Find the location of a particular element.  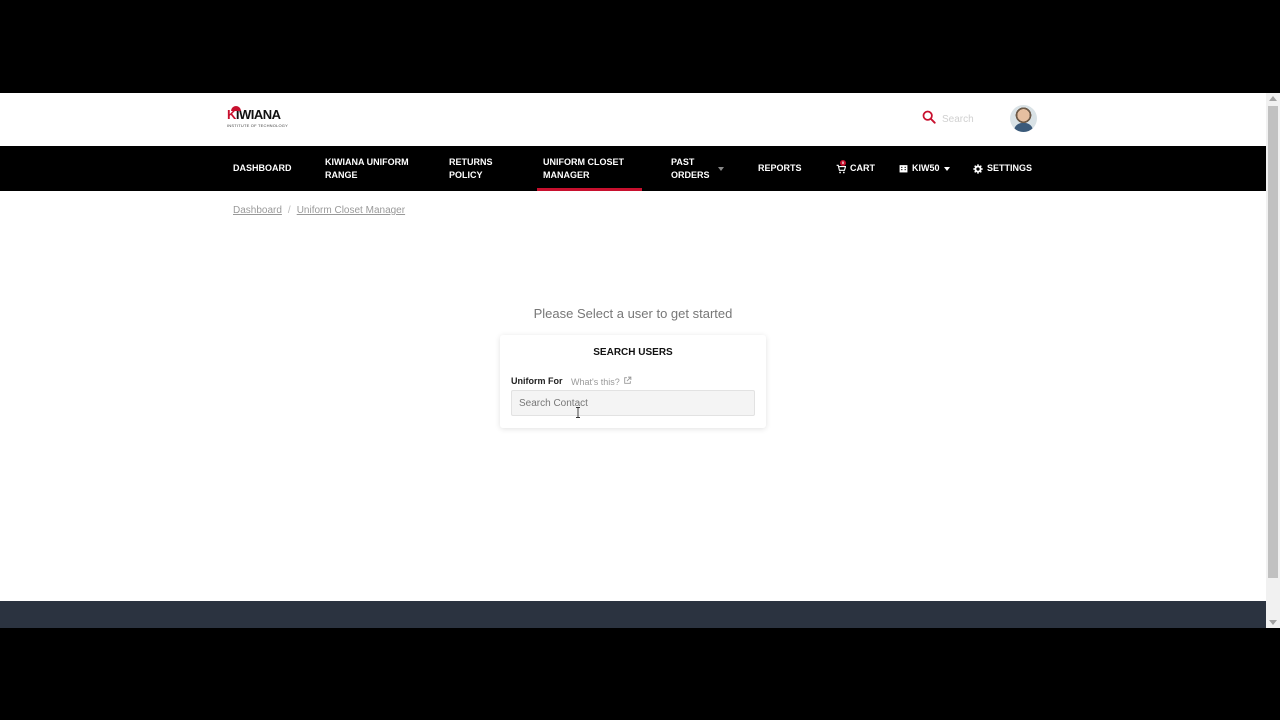

nav-label: DASHBOARD is located at coordinates (262, 168).